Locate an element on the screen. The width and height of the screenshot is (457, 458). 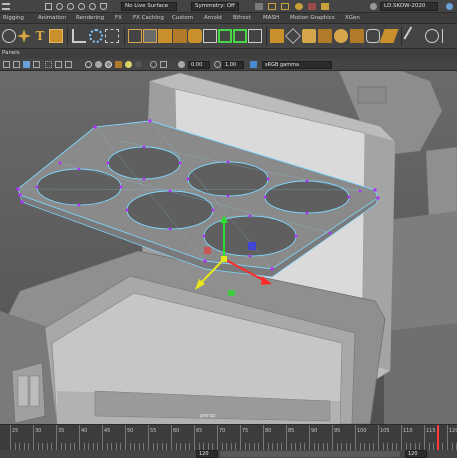
shelf-settings-icon is located at coordinates (432, 36).